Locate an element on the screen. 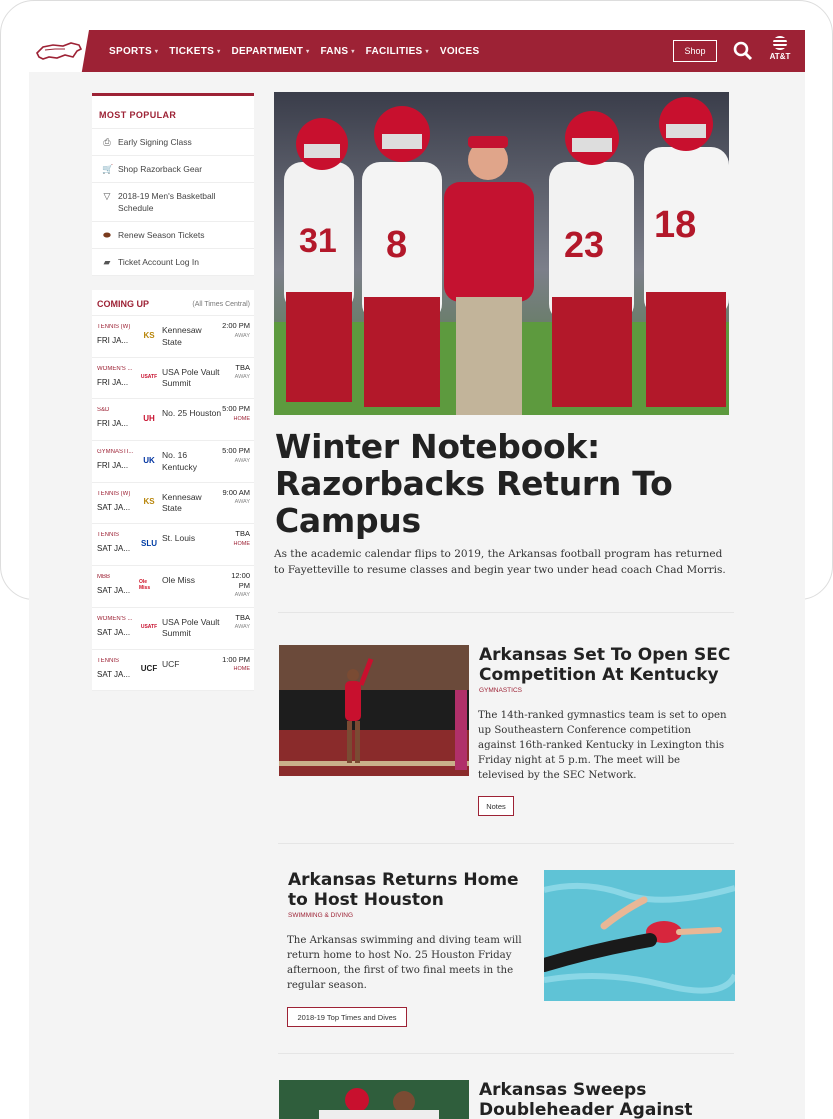 The height and width of the screenshot is (1119, 833). story-3-image is located at coordinates (374, 1099).